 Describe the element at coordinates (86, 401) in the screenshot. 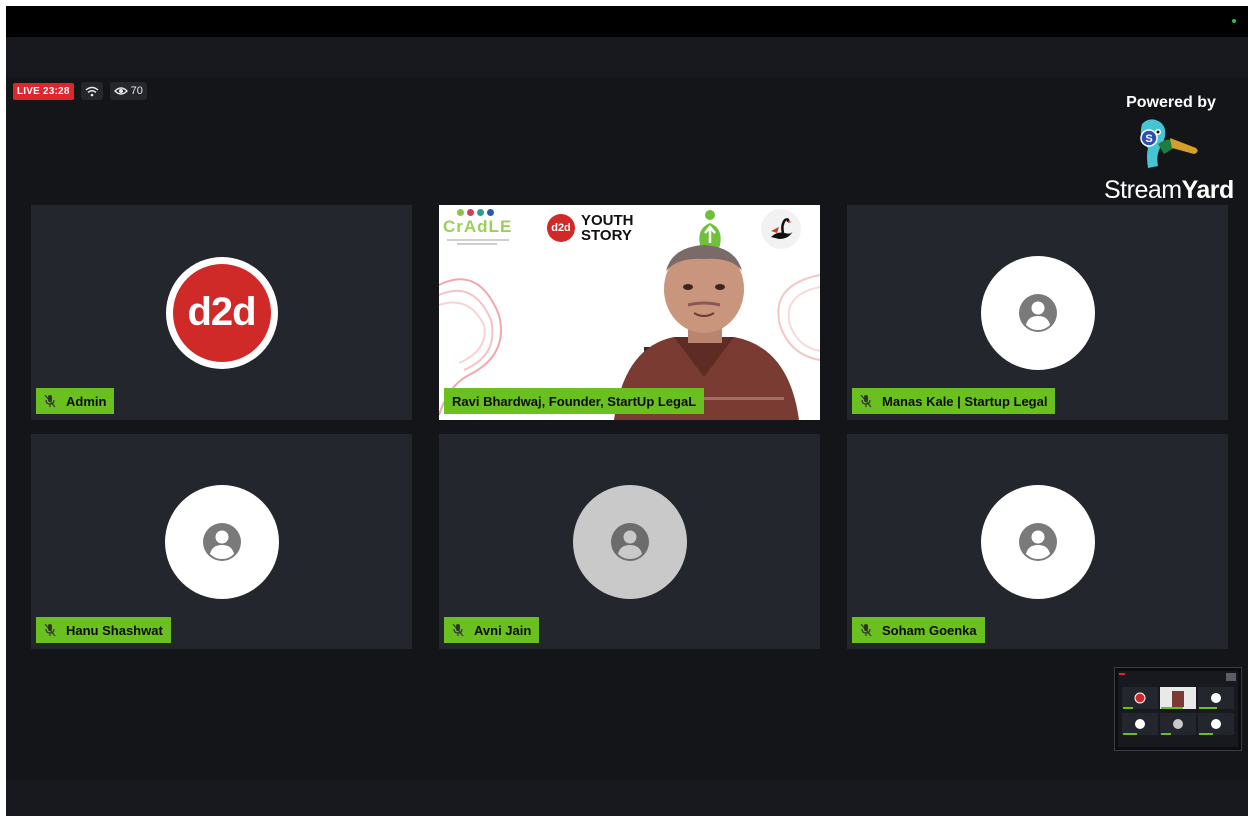

I see `participant-name: Admin` at that location.